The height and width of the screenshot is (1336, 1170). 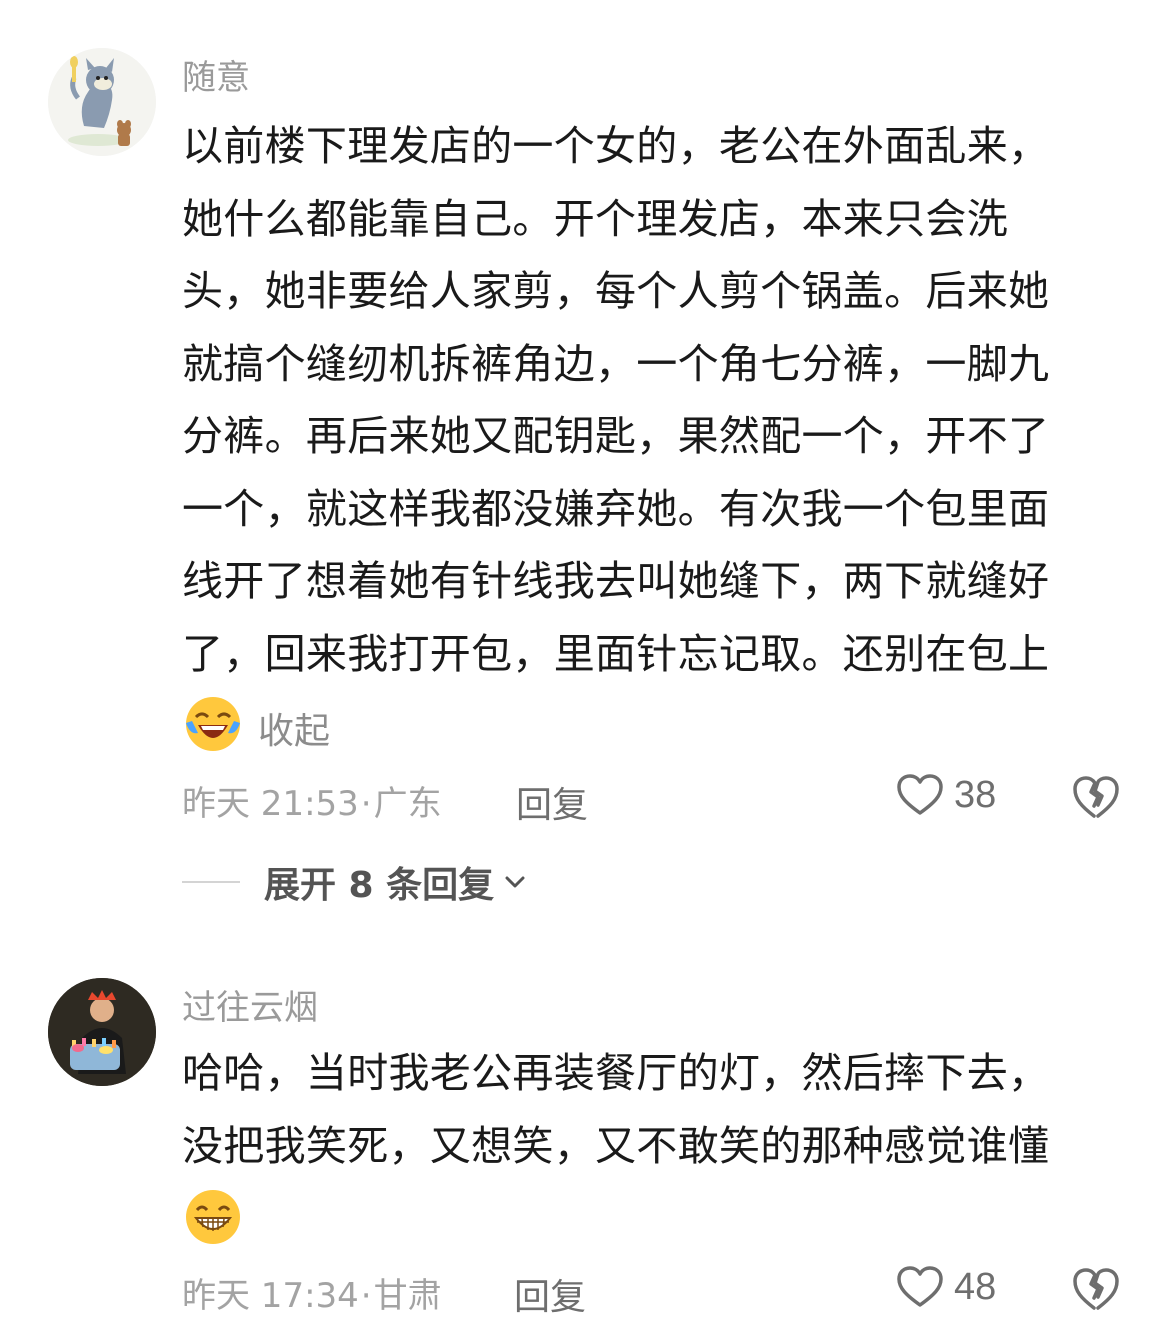 I want to click on person-photo-avatar-icon, so click(x=102, y=1032).